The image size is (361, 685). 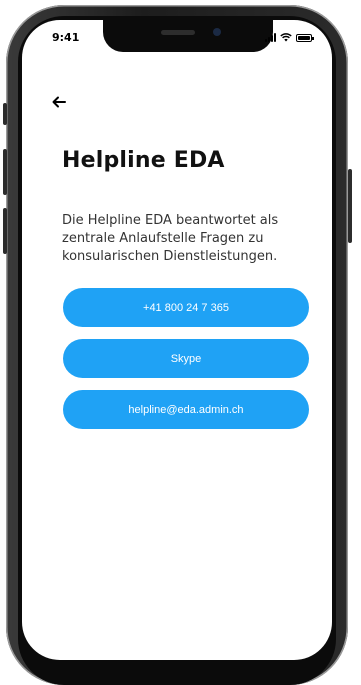 What do you see at coordinates (186, 409) in the screenshot?
I see `email-button: helpline@eda.admin.ch` at bounding box center [186, 409].